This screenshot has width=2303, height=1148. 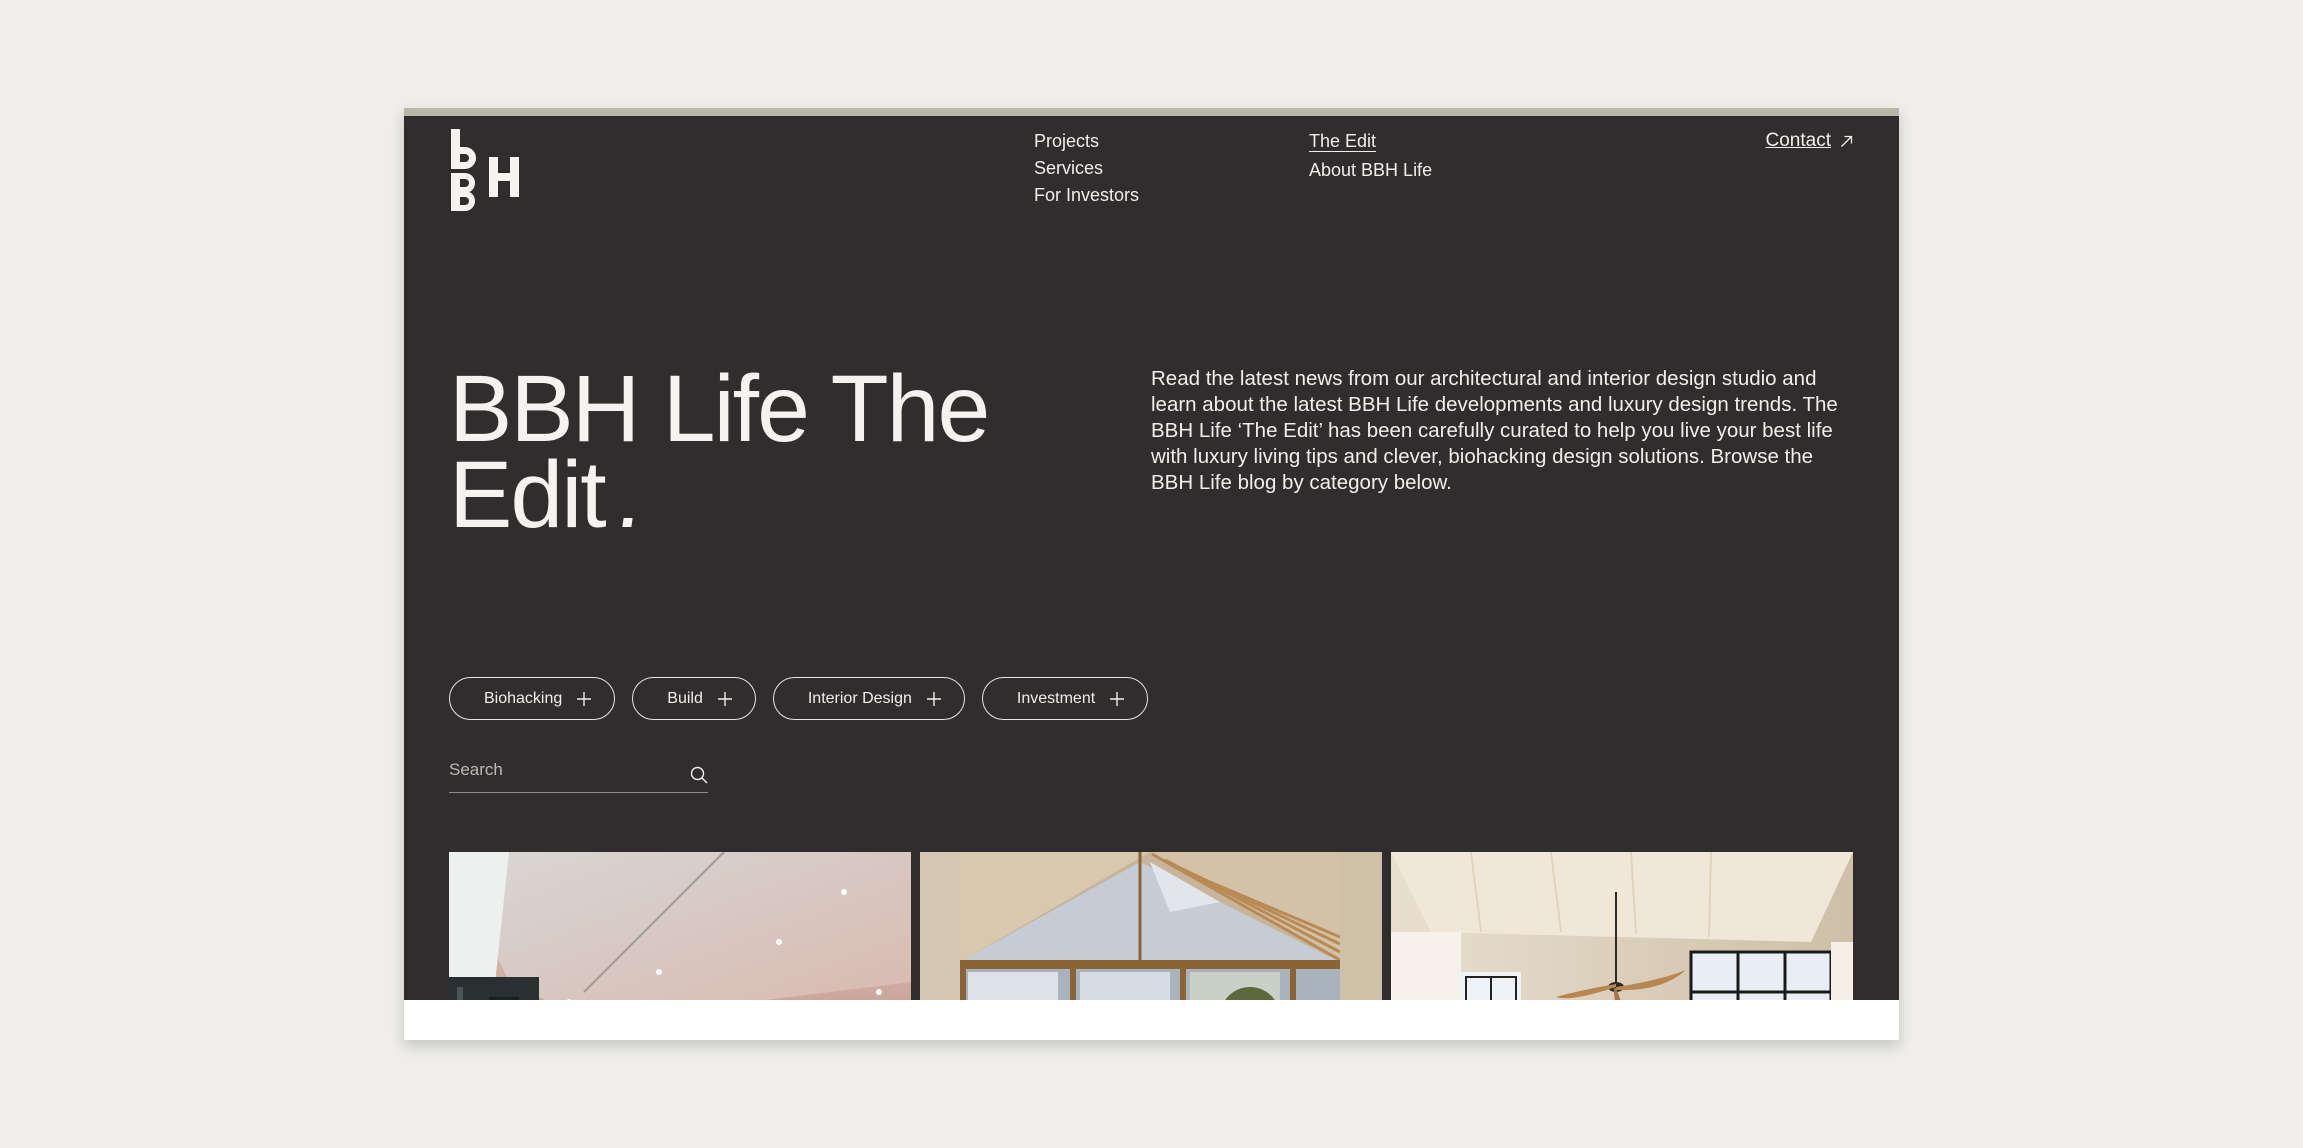 I want to click on filter-chip-interior-design: Interior Design, so click(x=868, y=698).